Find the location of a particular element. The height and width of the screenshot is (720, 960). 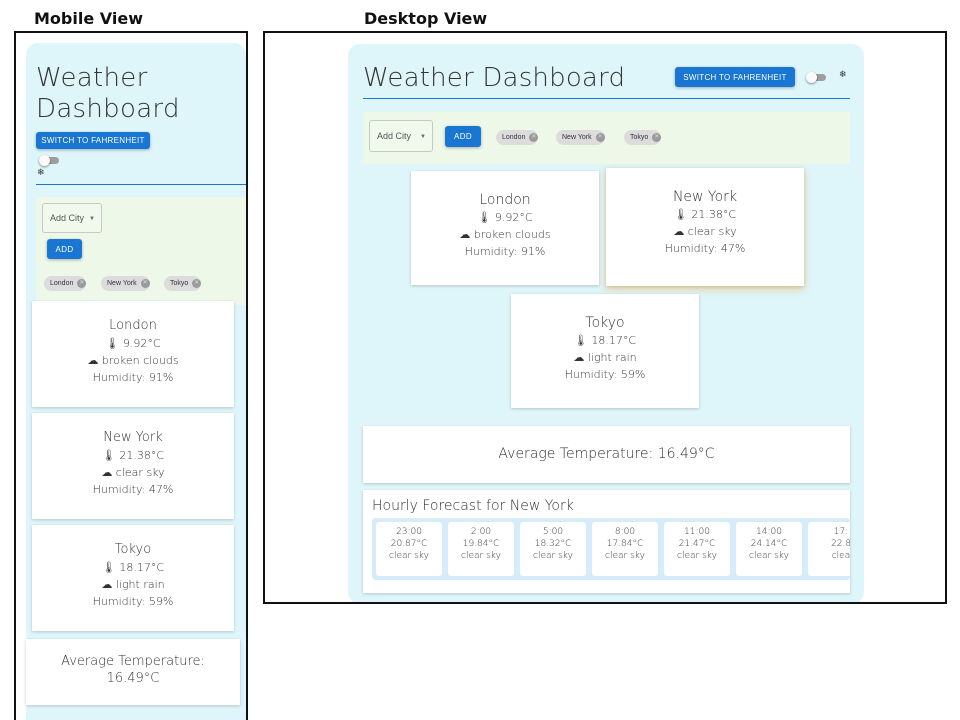

forecast-hour-tile: 5:00 18.32°C clear sky is located at coordinates (553, 549).